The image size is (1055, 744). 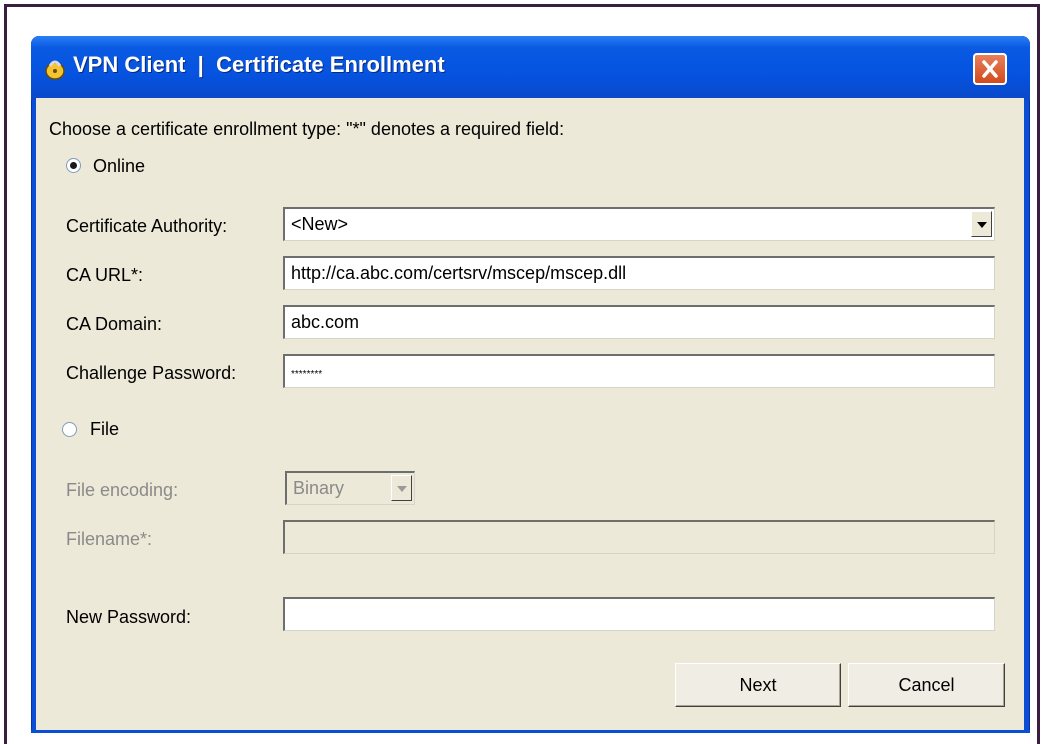 I want to click on certificate-authority-label: Certificate Authority:, so click(x=147, y=226).